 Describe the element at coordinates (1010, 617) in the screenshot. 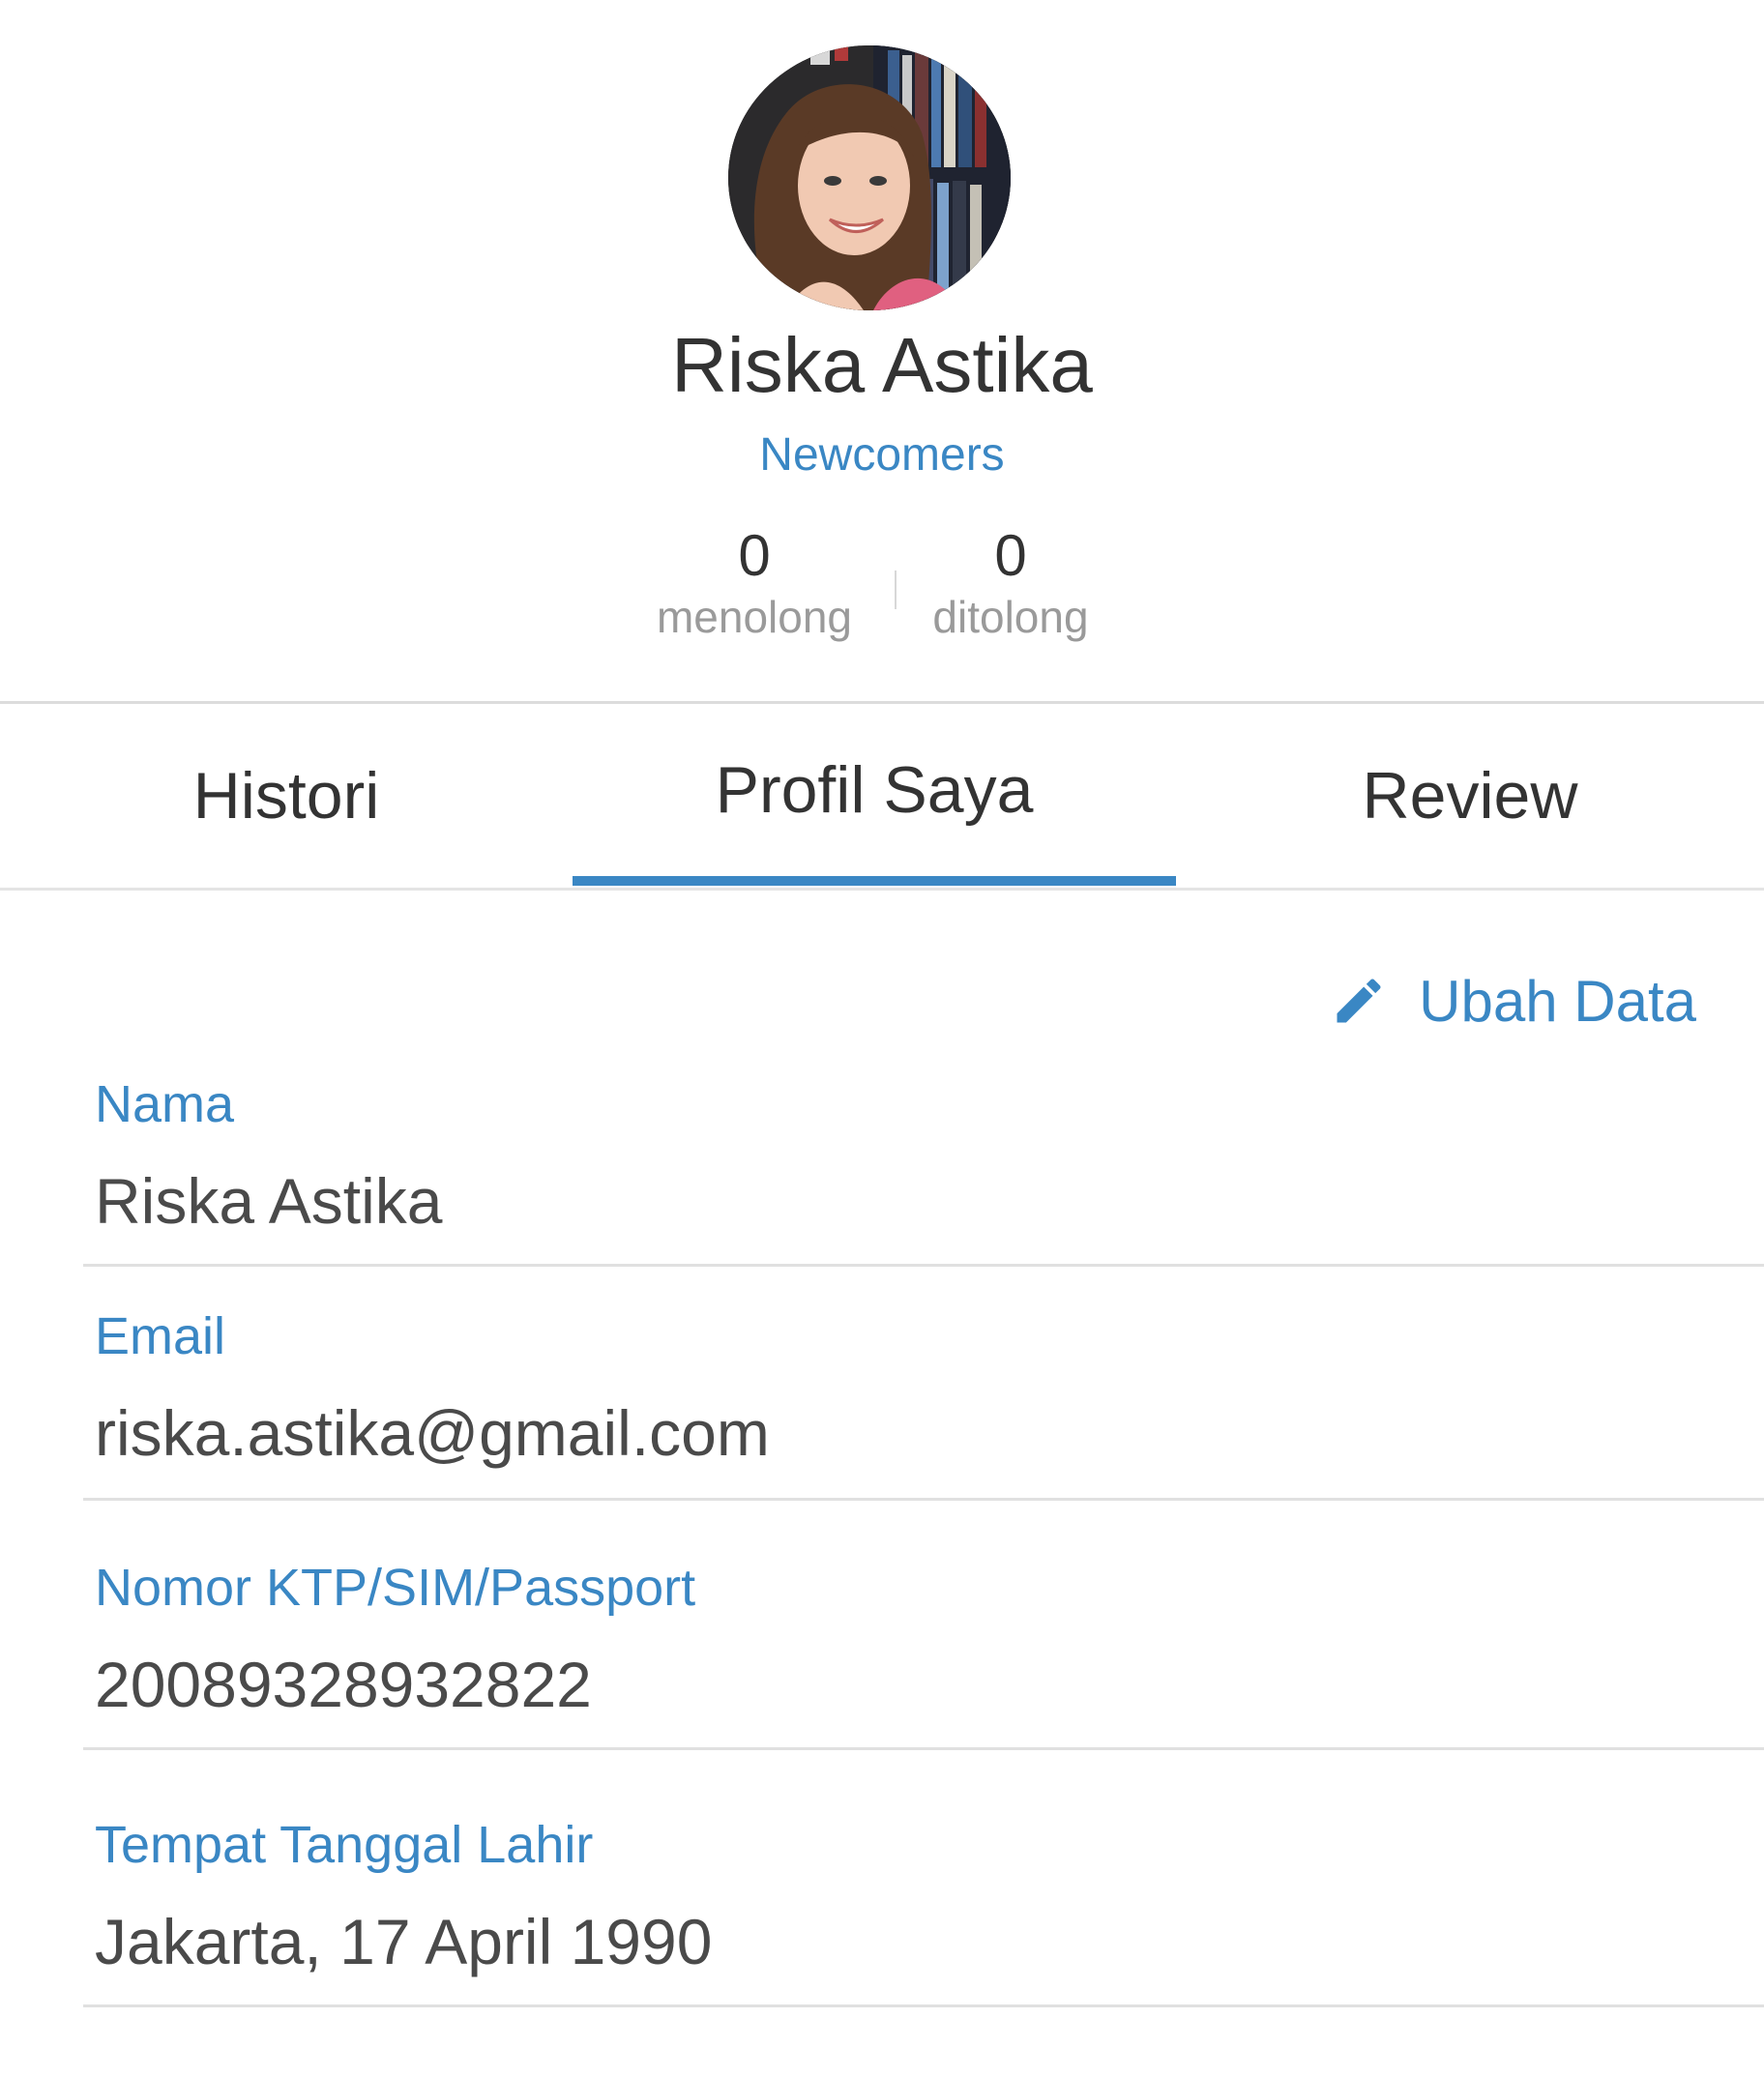

I see `stat-label: ditolong` at that location.